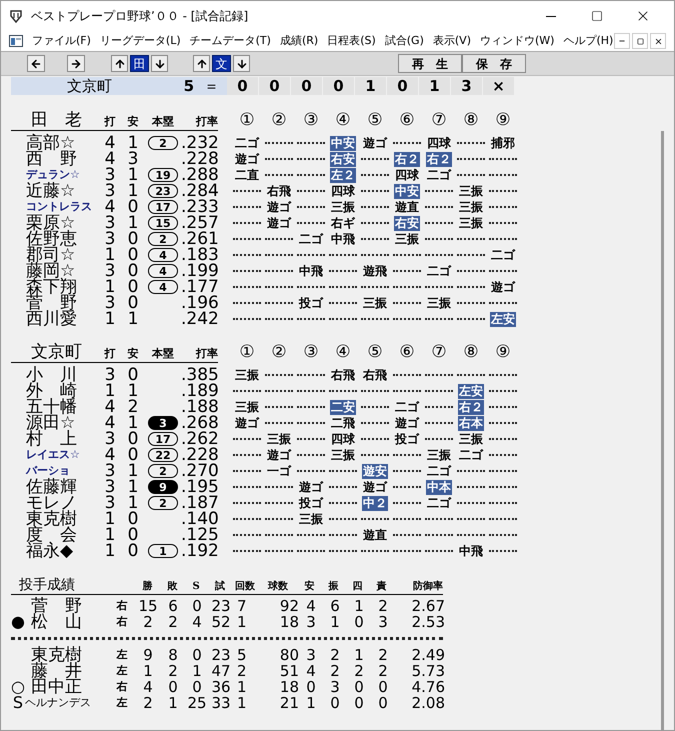 The width and height of the screenshot is (675, 731). I want to click on at-bat-result: 一ゴ, so click(279, 471).